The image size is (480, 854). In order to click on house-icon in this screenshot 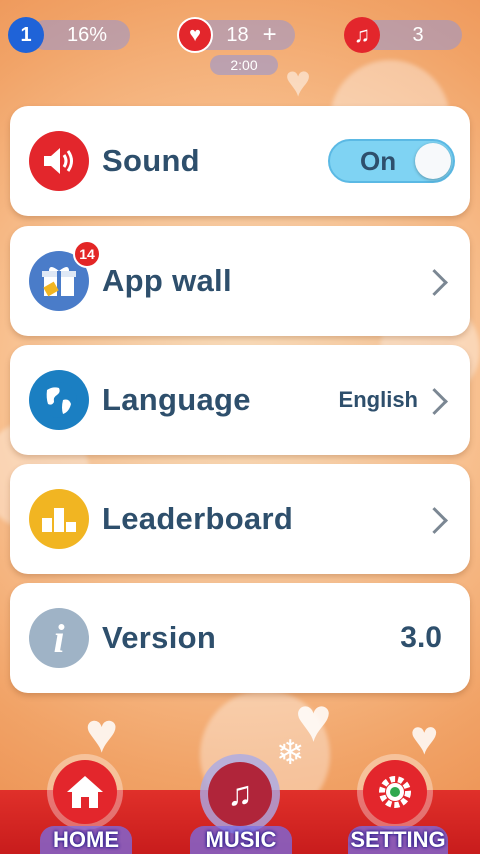, I will do `click(85, 792)`.